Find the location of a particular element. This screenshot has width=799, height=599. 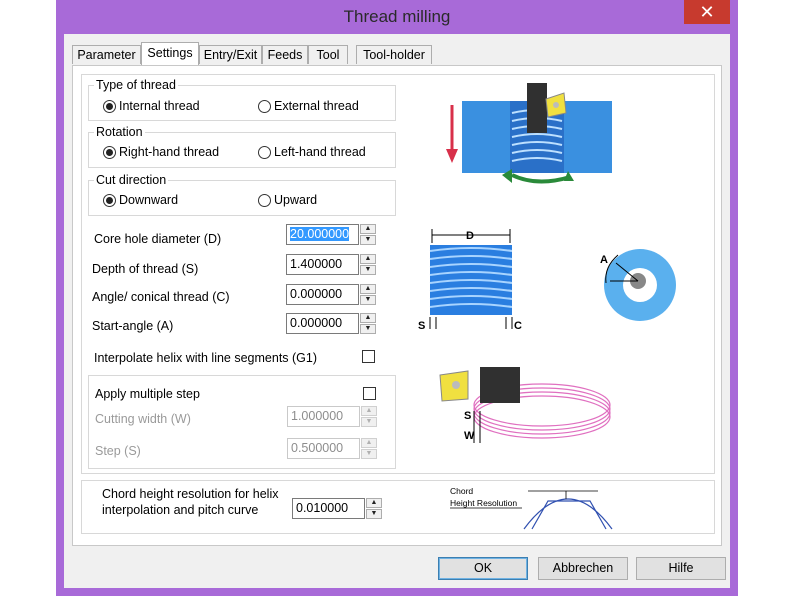

step-spinner: ▲ ▼ is located at coordinates (369, 448).